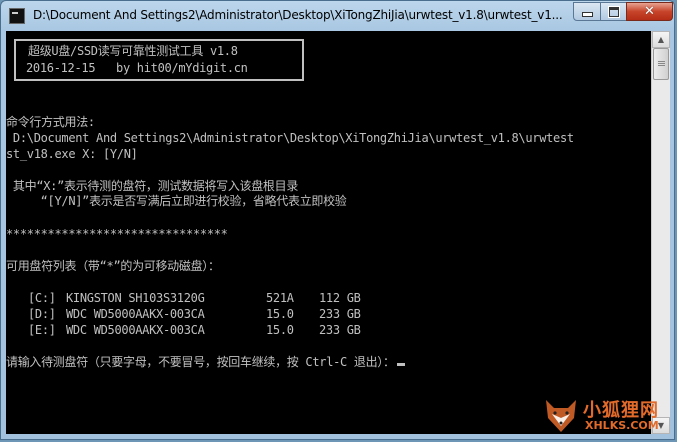  I want to click on scroll-up-button: ▲, so click(661, 39).